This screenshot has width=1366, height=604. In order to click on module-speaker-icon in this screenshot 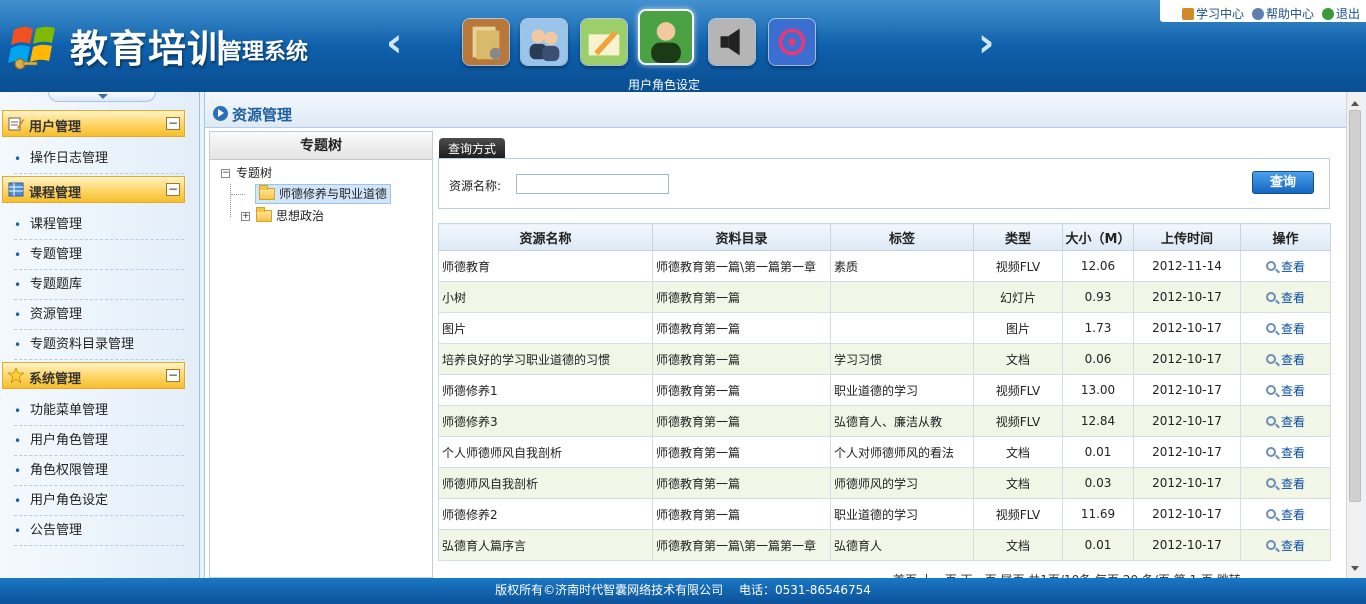, I will do `click(732, 42)`.